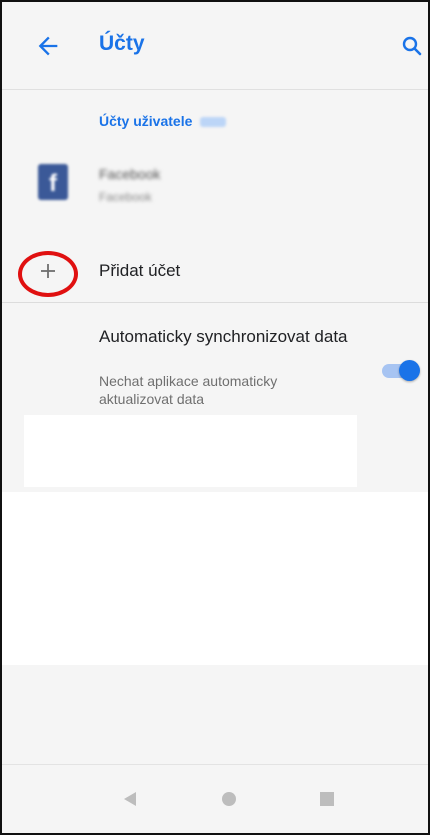 Image resolution: width=430 pixels, height=835 pixels. I want to click on system-nav-bar, so click(215, 799).